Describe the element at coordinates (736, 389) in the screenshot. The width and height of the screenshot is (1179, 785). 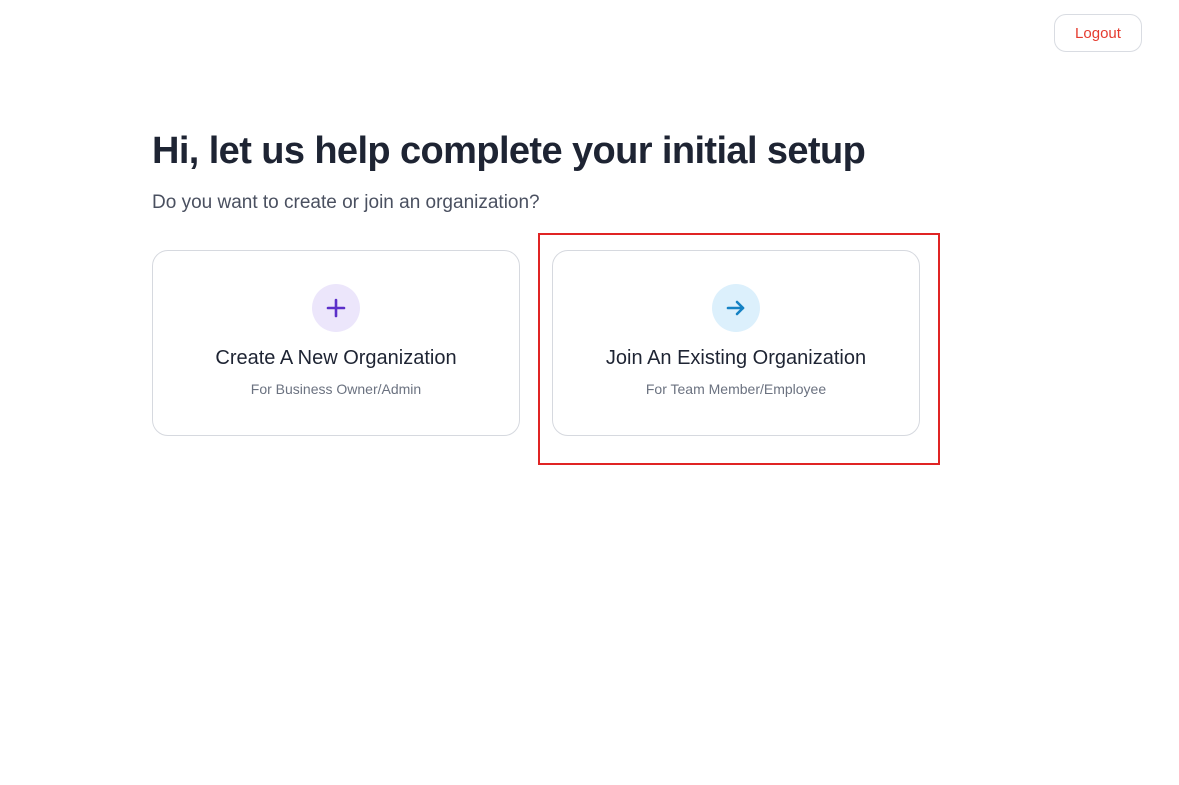
I see `join-organization-subtitle: For Team Member/Employee` at that location.